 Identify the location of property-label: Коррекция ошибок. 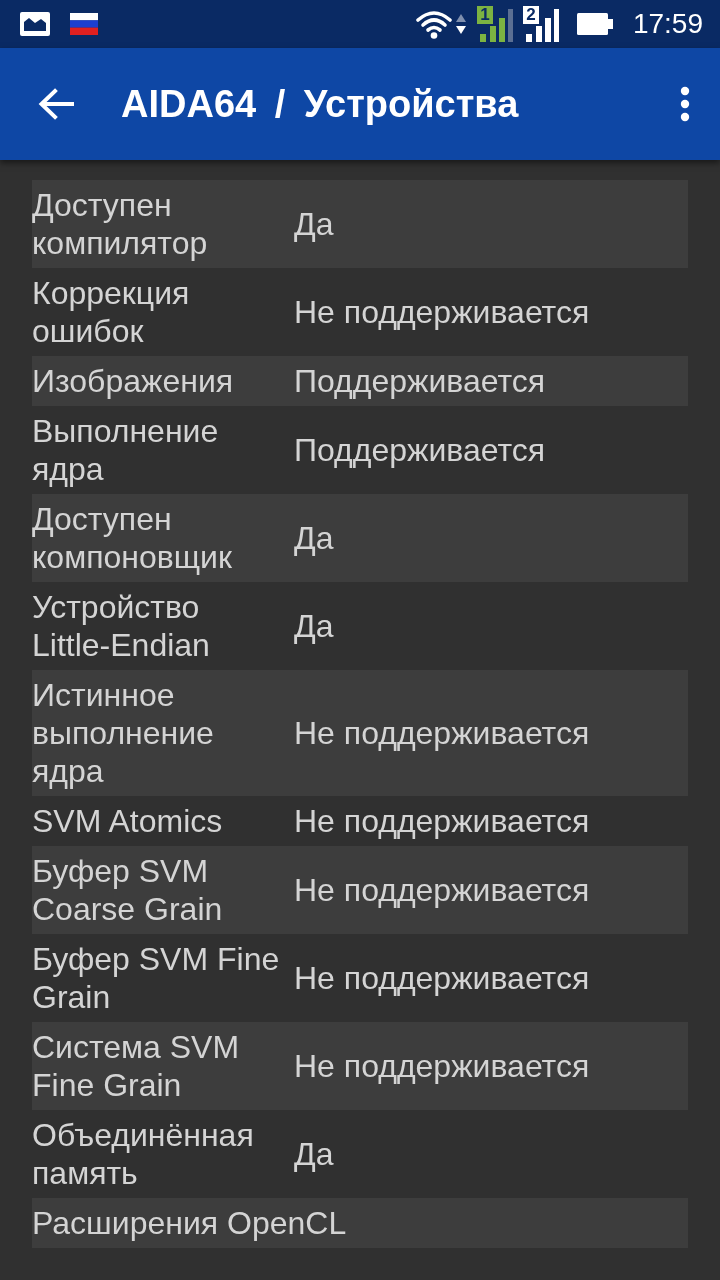
(111, 312).